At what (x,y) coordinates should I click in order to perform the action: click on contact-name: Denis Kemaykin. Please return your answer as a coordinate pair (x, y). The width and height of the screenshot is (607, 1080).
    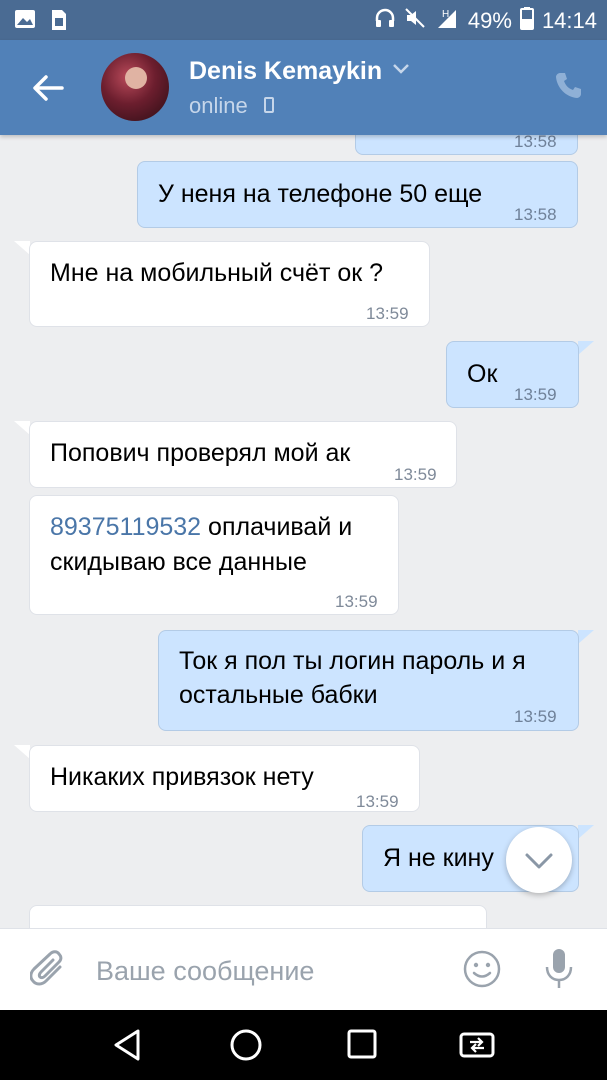
    Looking at the image, I should click on (285, 71).